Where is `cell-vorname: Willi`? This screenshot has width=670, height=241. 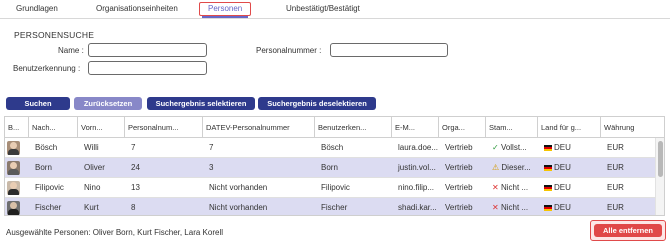 cell-vorname: Willi is located at coordinates (91, 147).